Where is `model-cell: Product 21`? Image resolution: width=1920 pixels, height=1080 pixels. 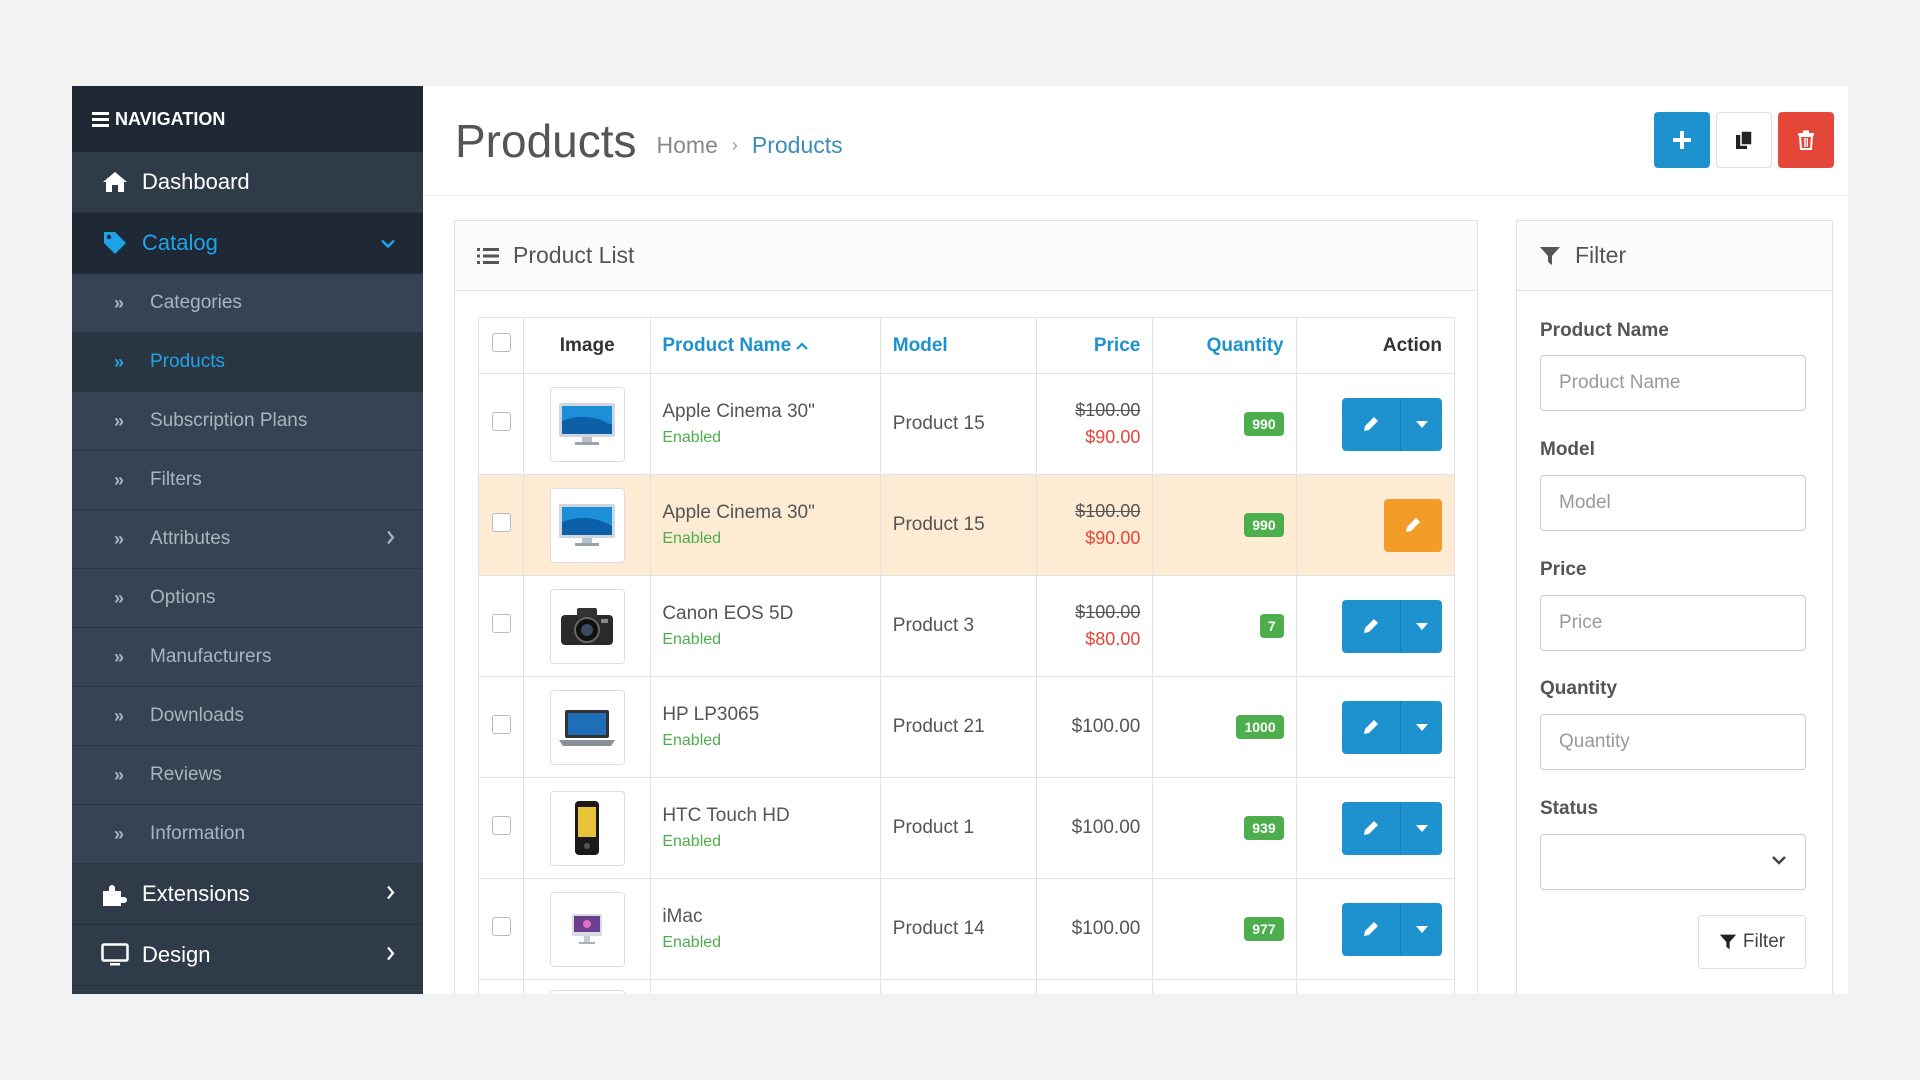
model-cell: Product 21 is located at coordinates (958, 727).